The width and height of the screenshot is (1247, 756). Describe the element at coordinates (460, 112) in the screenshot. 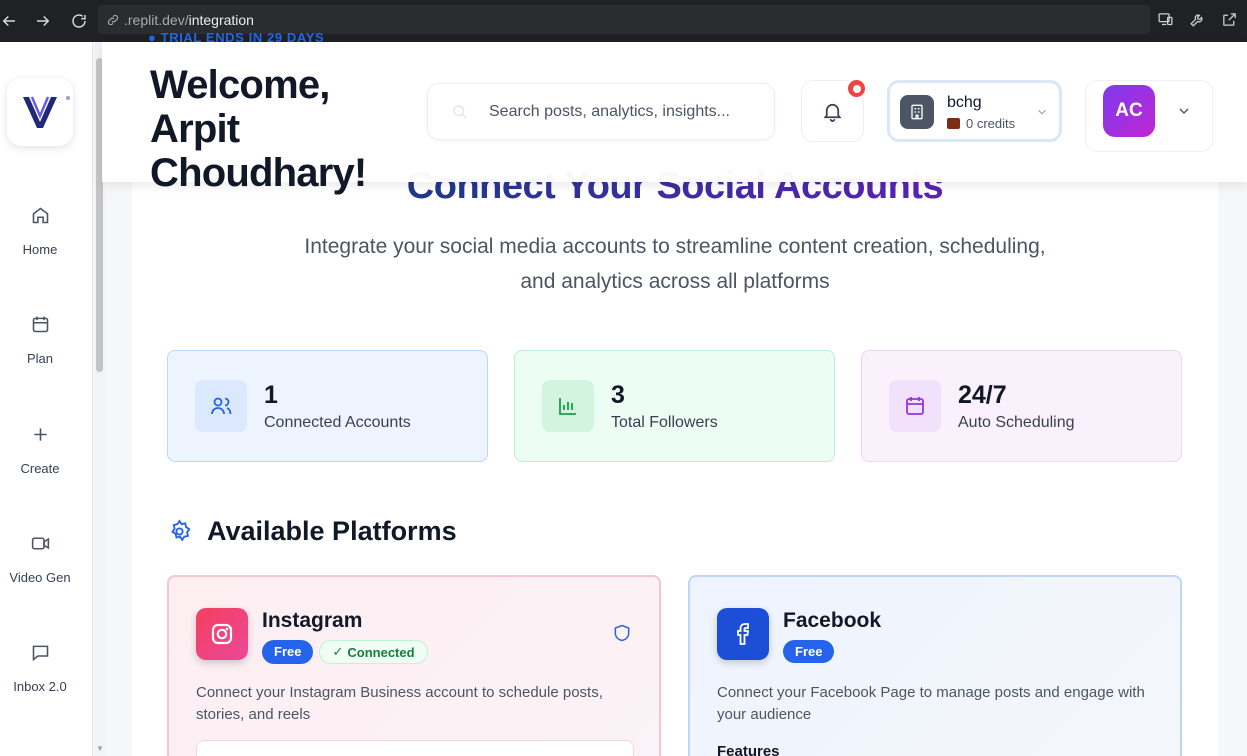

I see `search-icon` at that location.